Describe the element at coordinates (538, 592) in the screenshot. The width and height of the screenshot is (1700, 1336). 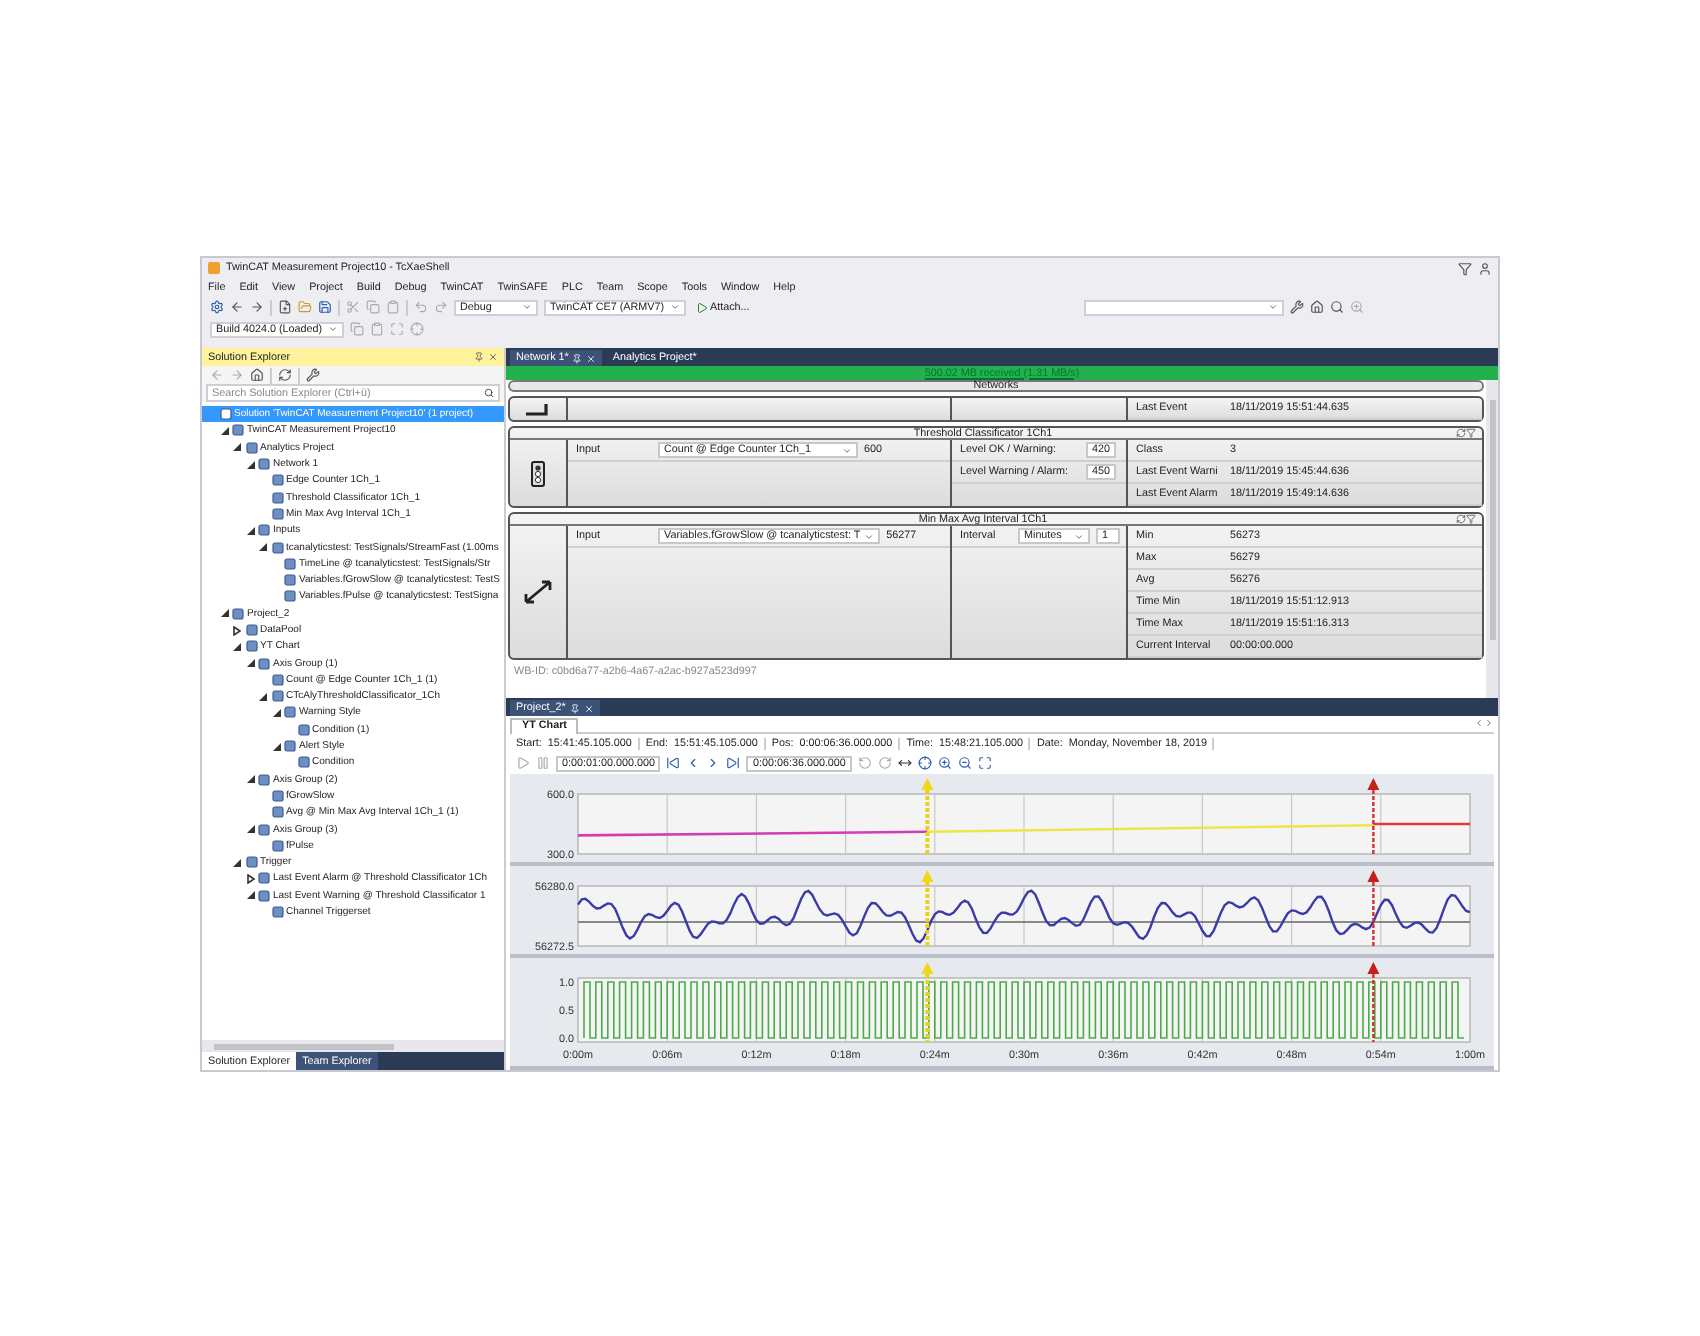
I see `diagonal-arrow-icon` at that location.